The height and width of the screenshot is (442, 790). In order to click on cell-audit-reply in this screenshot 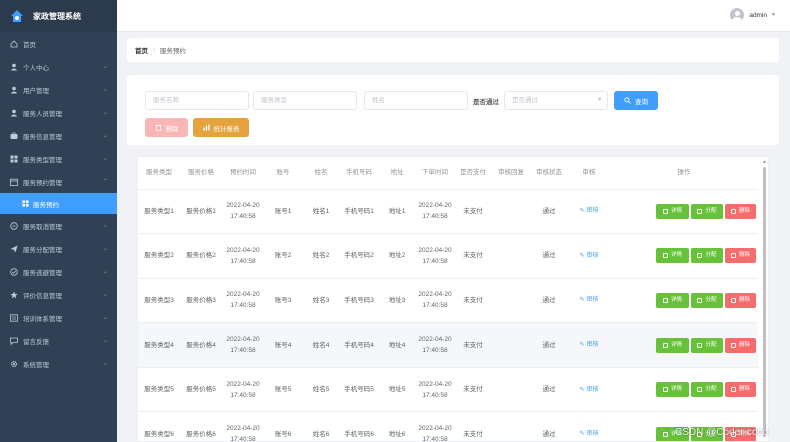, I will do `click(511, 345)`.